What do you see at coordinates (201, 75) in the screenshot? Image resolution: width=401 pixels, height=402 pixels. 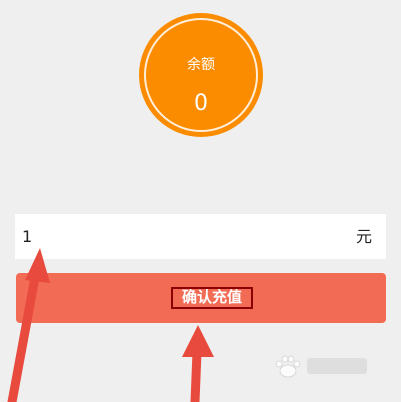 I see `balance-circle: 余额 0` at bounding box center [201, 75].